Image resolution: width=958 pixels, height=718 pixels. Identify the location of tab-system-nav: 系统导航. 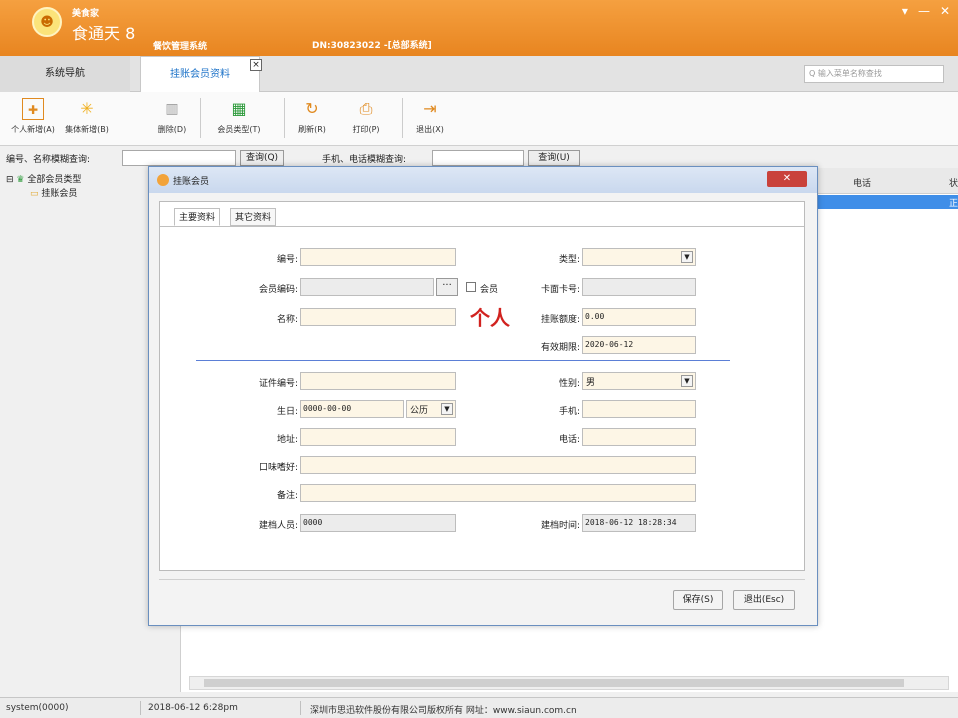
(65, 74).